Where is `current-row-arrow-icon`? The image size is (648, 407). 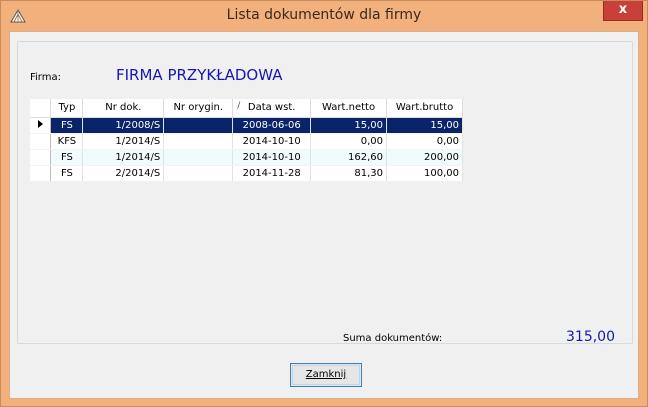
current-row-arrow-icon is located at coordinates (40, 123).